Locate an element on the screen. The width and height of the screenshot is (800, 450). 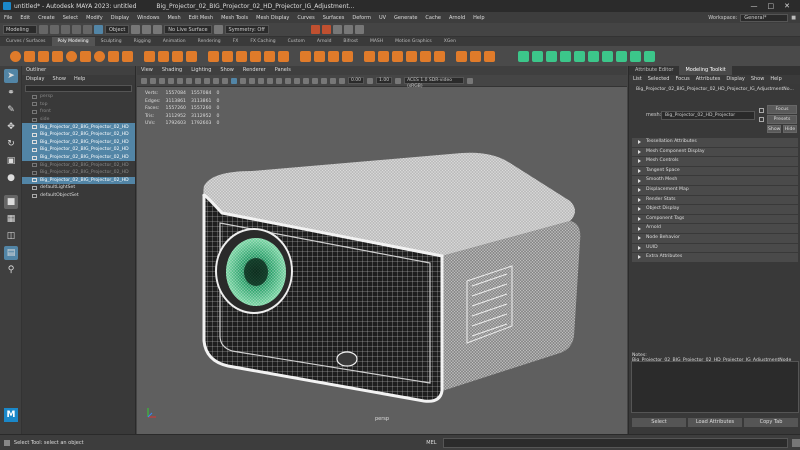
section-node-behavior: Node Behavior is located at coordinates (715, 238).